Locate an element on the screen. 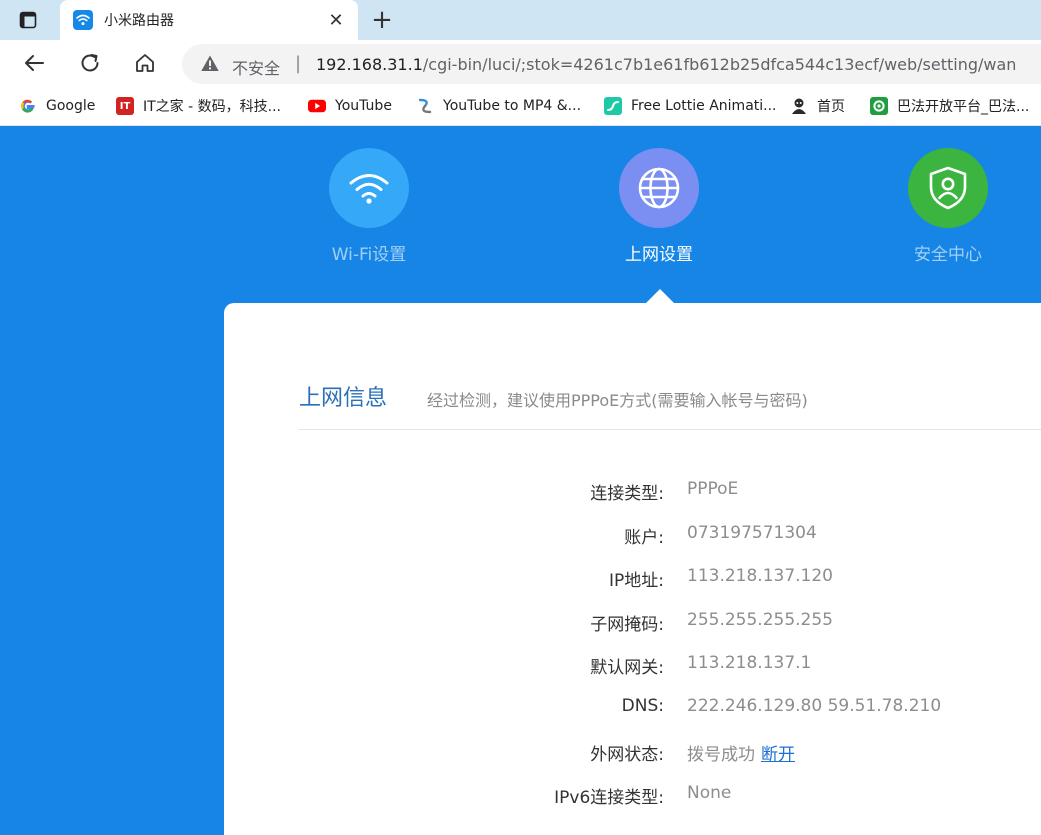 The height and width of the screenshot is (835, 1041). bookmark-label: Google is located at coordinates (71, 106).